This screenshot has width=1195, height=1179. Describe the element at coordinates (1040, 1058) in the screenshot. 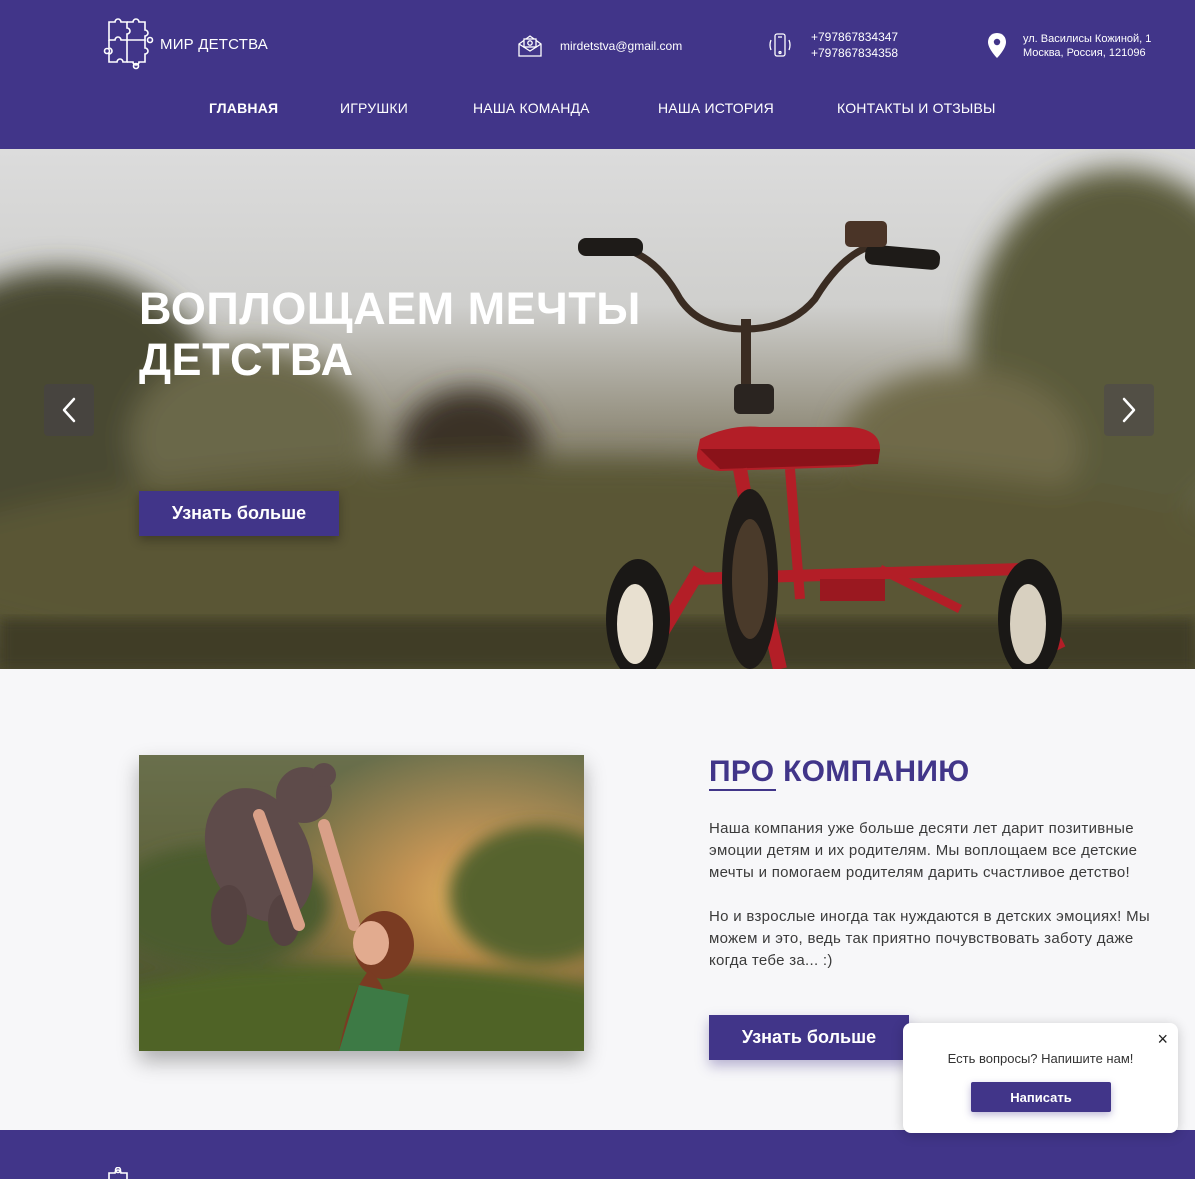

I see `chat-prompt: Есть вопросы? Напишите нам!` at that location.